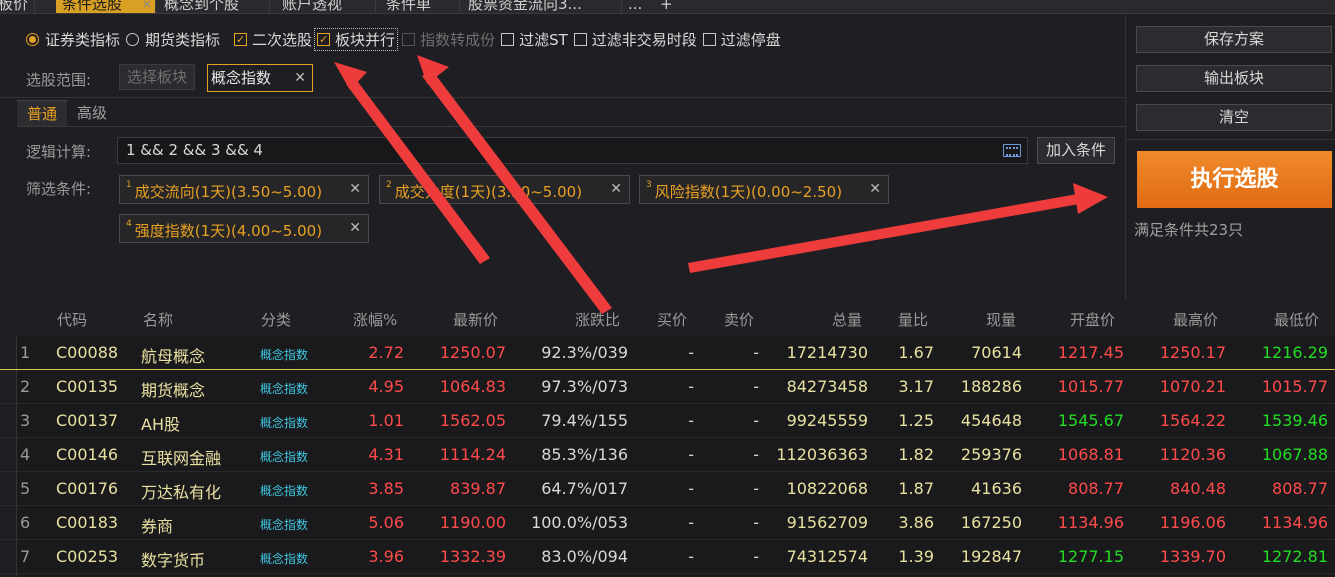 This screenshot has height=577, width=1335. I want to click on header-high: 最高价, so click(1195, 319).